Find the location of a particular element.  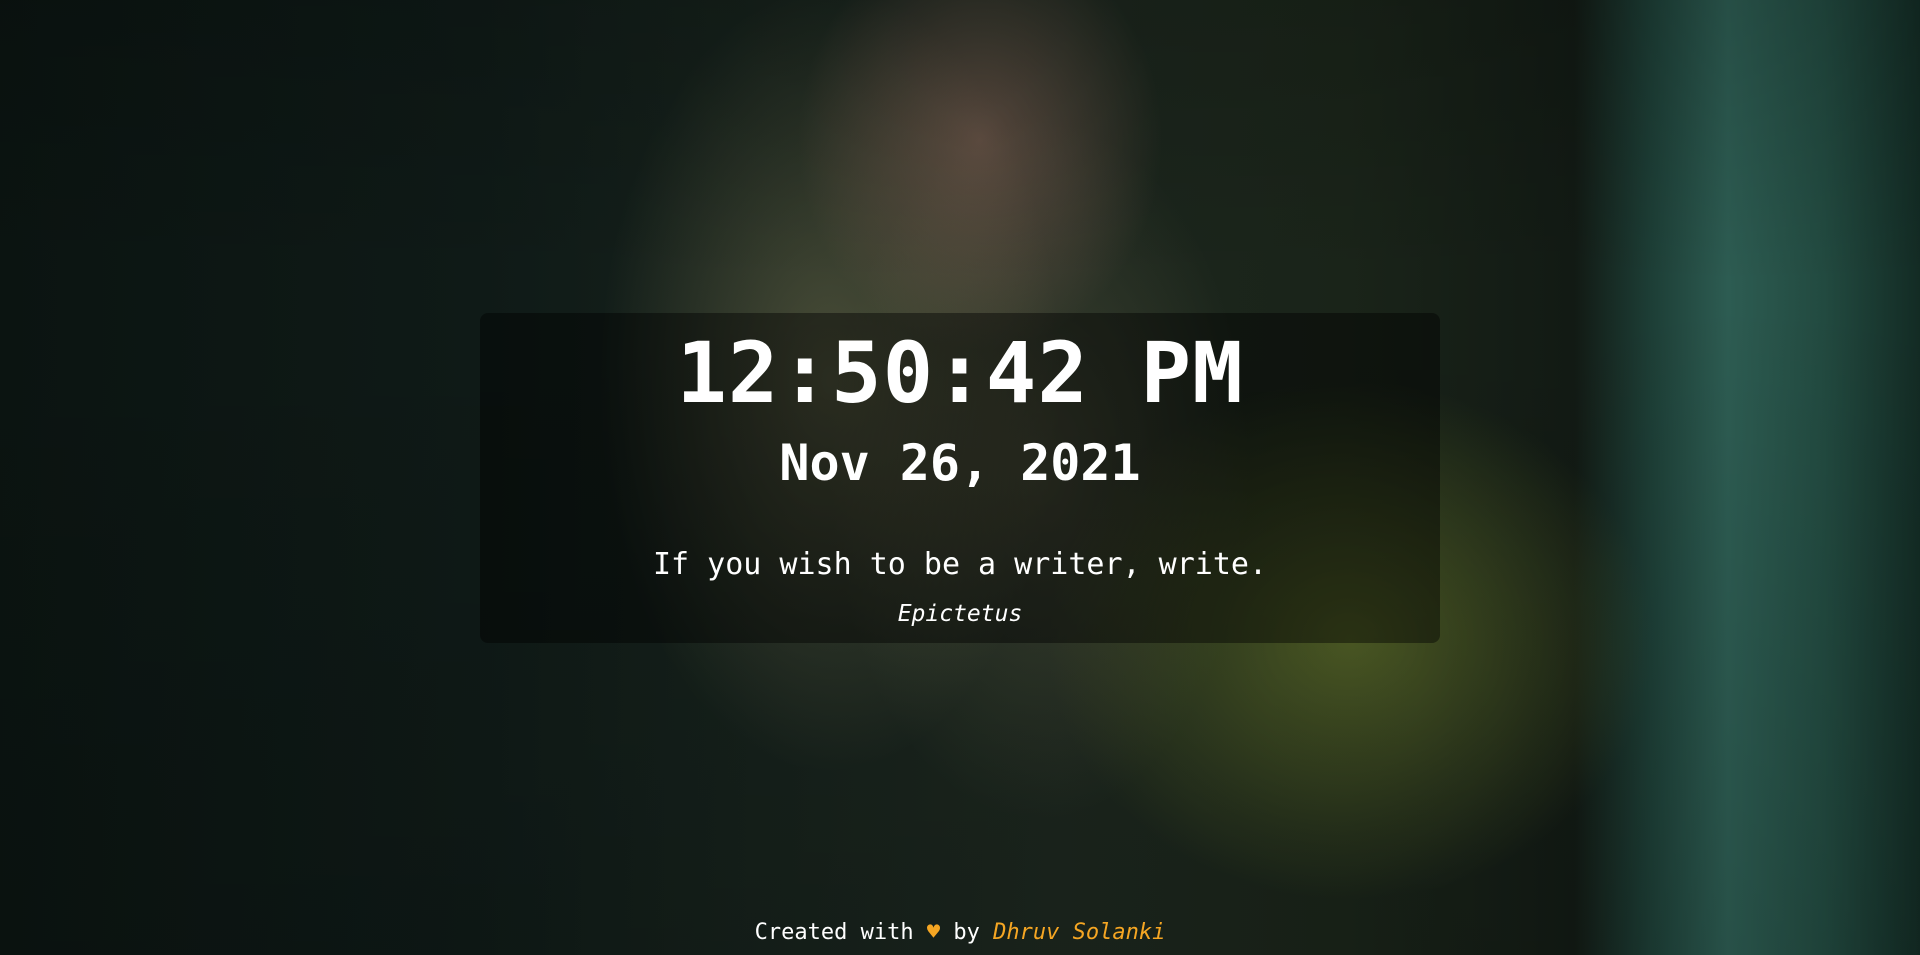

heart-icon: ♥ is located at coordinates (933, 932).